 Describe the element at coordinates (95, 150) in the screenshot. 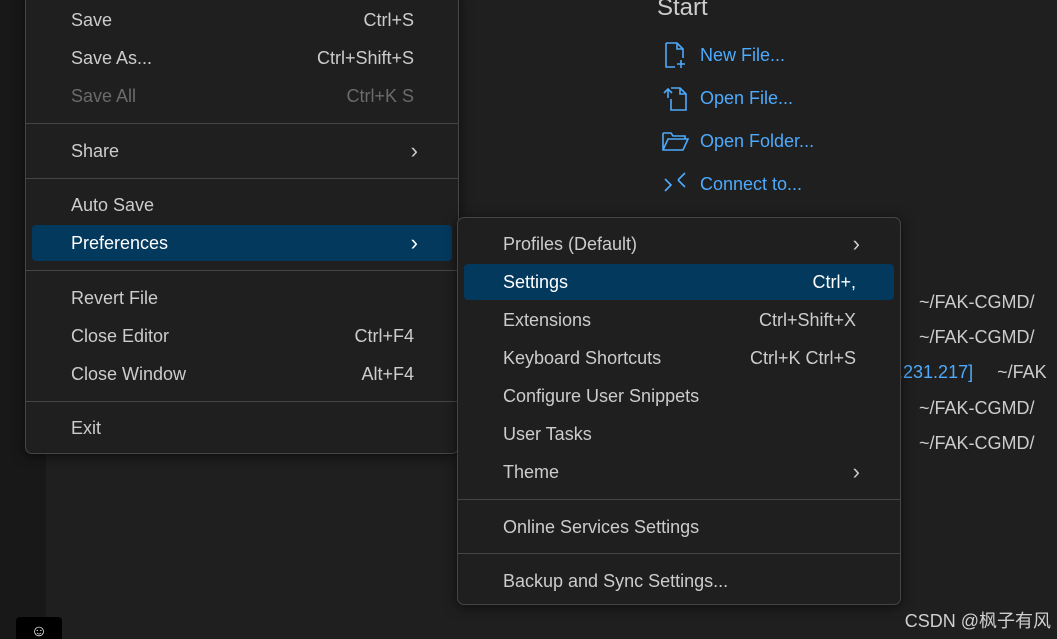

I see `menu-item-label: Share` at that location.